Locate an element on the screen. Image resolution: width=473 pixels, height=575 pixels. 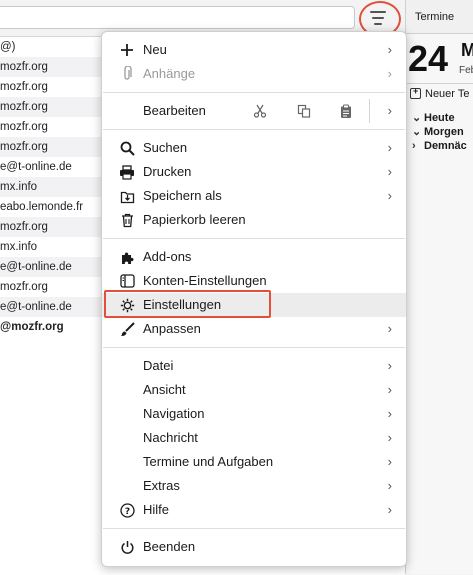
menu-item-attachments: Anhänge › is located at coordinates (254, 74).